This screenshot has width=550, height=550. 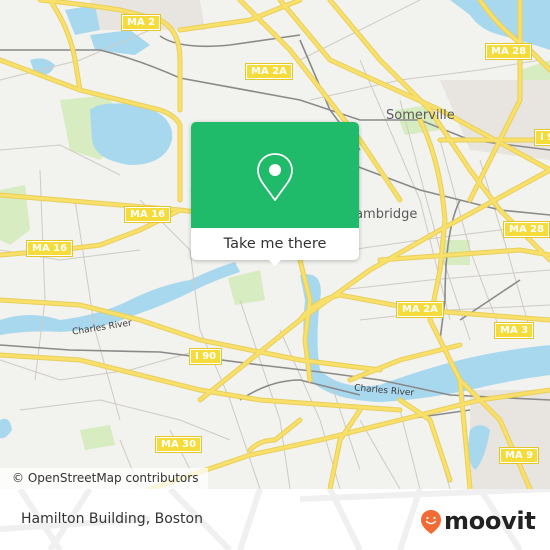 What do you see at coordinates (112, 519) in the screenshot?
I see `location-title: Hamilton Building, Boston` at bounding box center [112, 519].